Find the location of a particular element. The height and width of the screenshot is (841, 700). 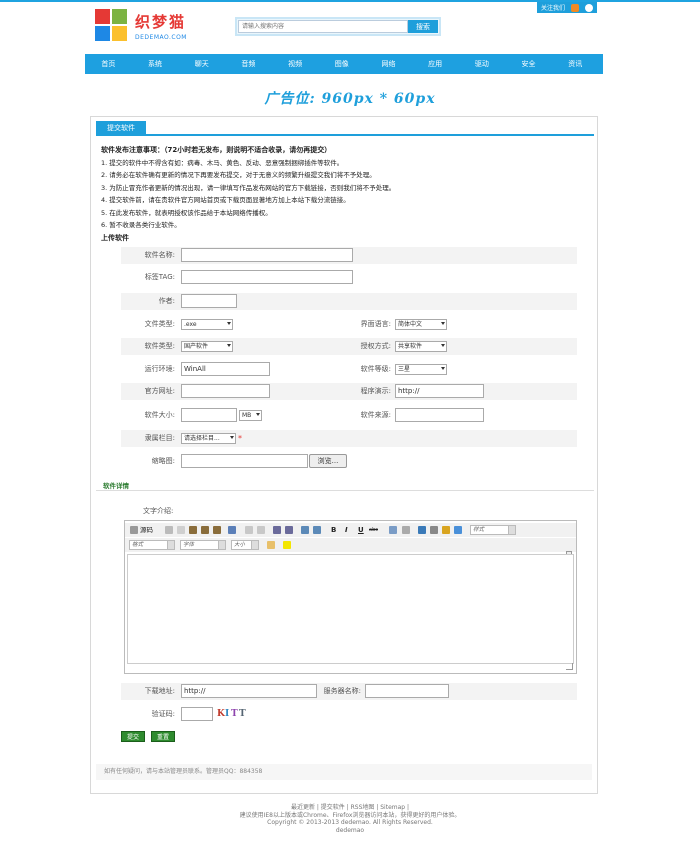

rank-label: 软件等级: is located at coordinates (375, 369).